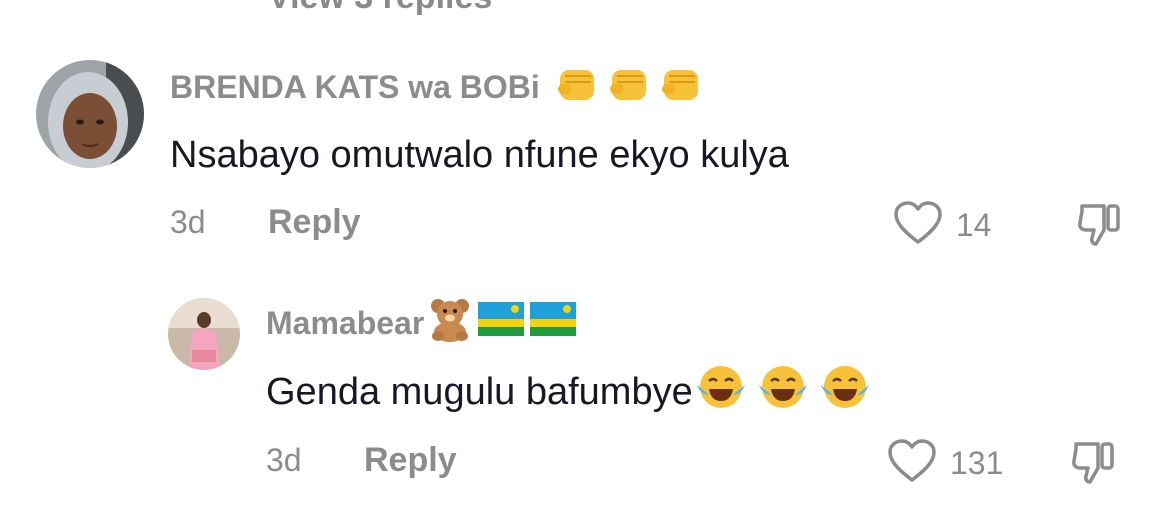 The image size is (1169, 529). I want to click on view-replies-link: View 3 replies, so click(380, 8).